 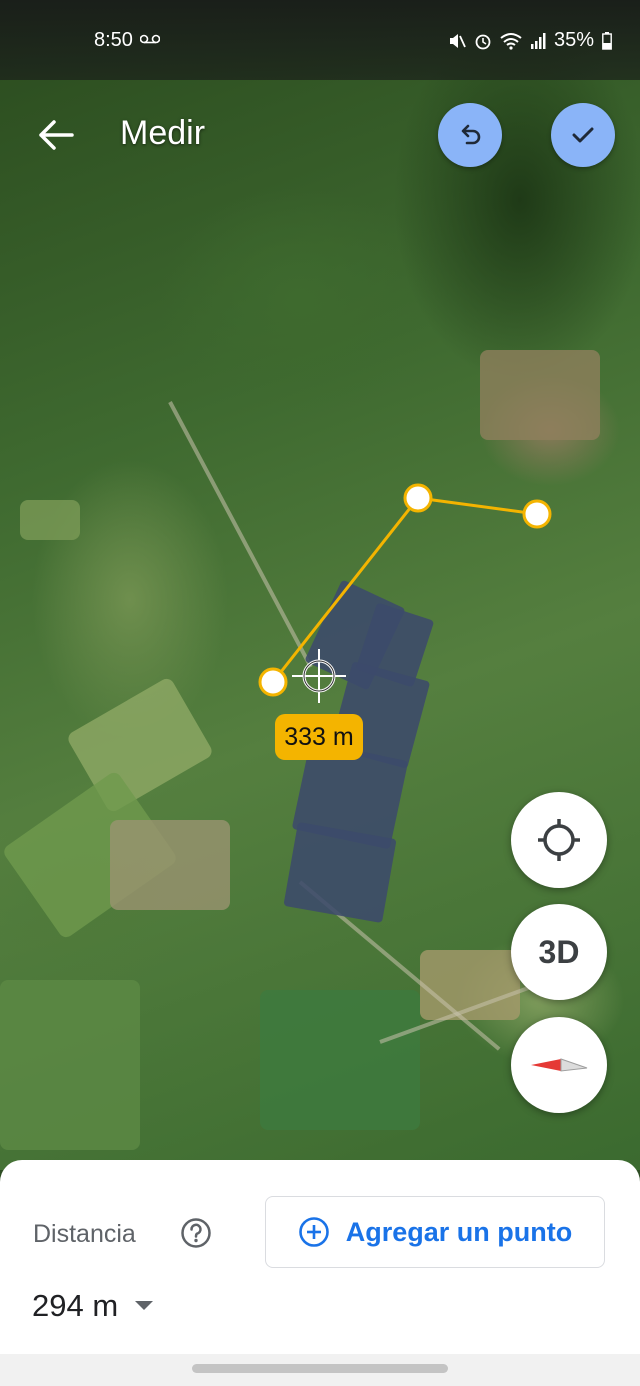 I want to click on my-location-button, so click(x=559, y=840).